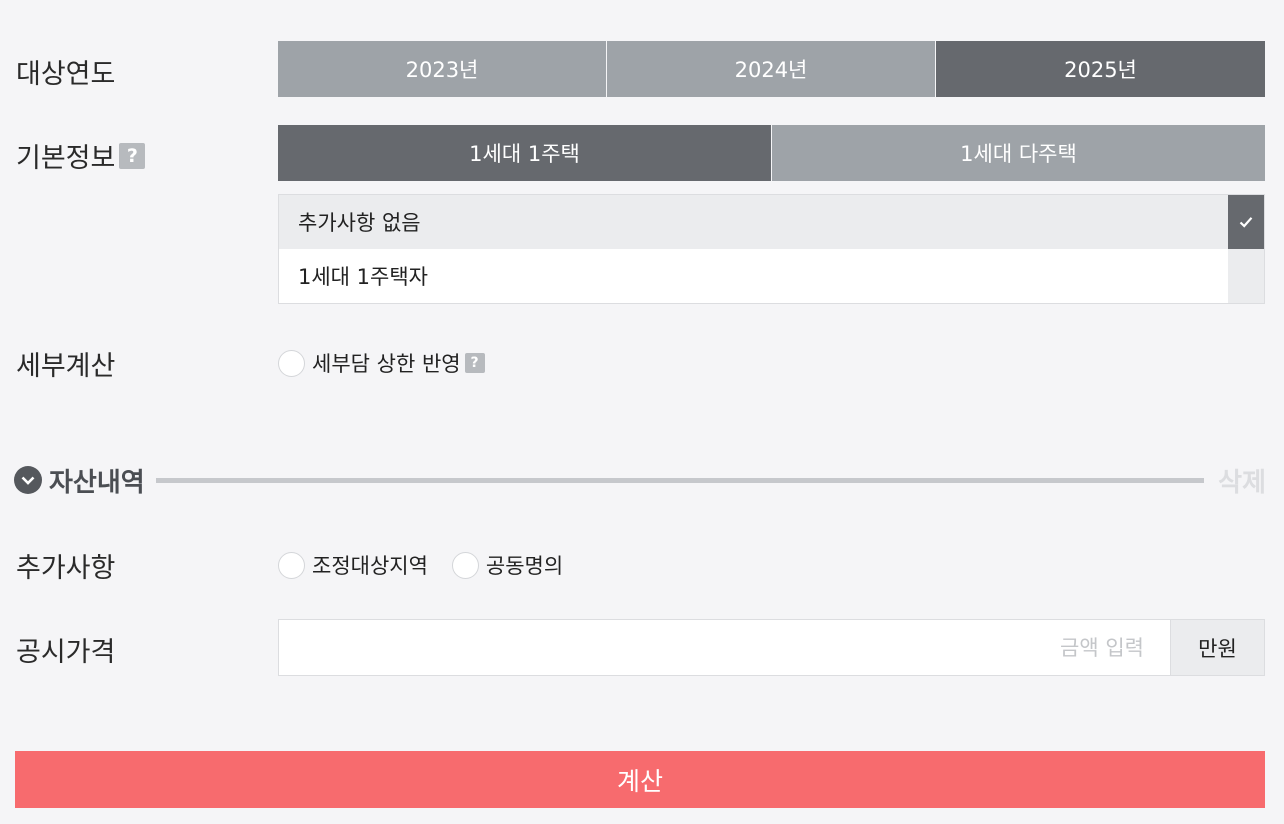  I want to click on joint-ownership-checkbox: 공동명의, so click(507, 565).